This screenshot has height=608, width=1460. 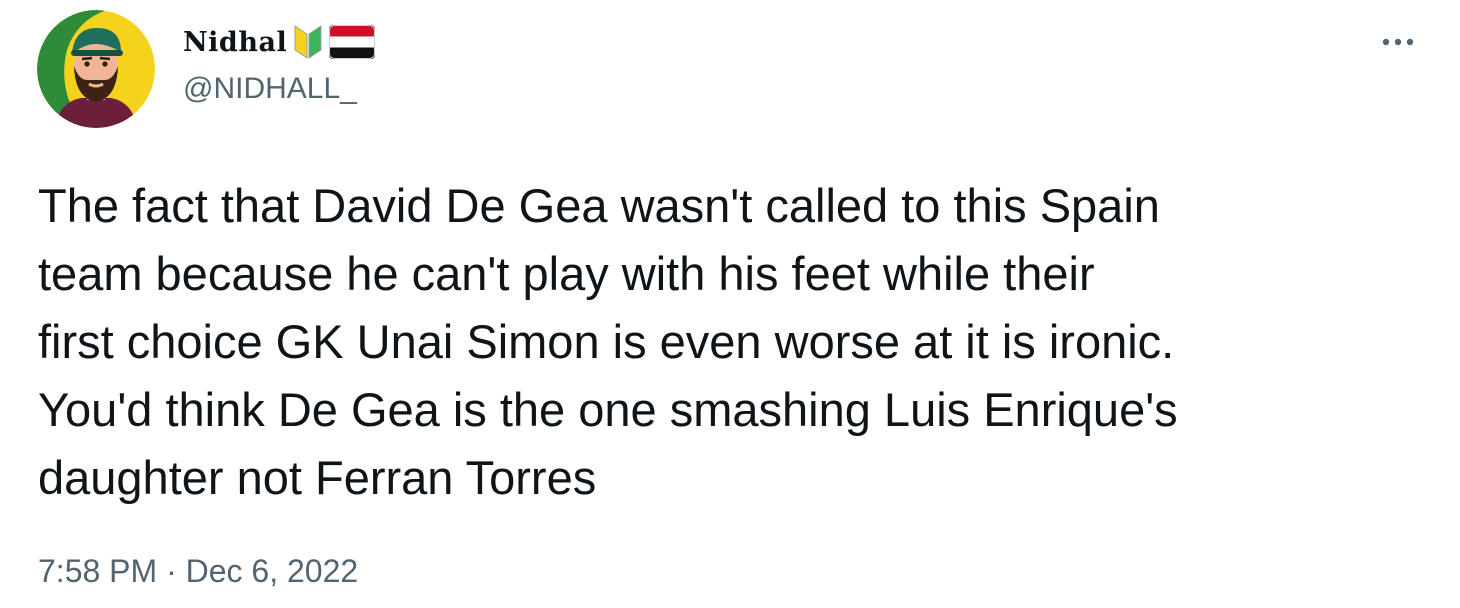 I want to click on yemen-flag-icon, so click(x=352, y=42).